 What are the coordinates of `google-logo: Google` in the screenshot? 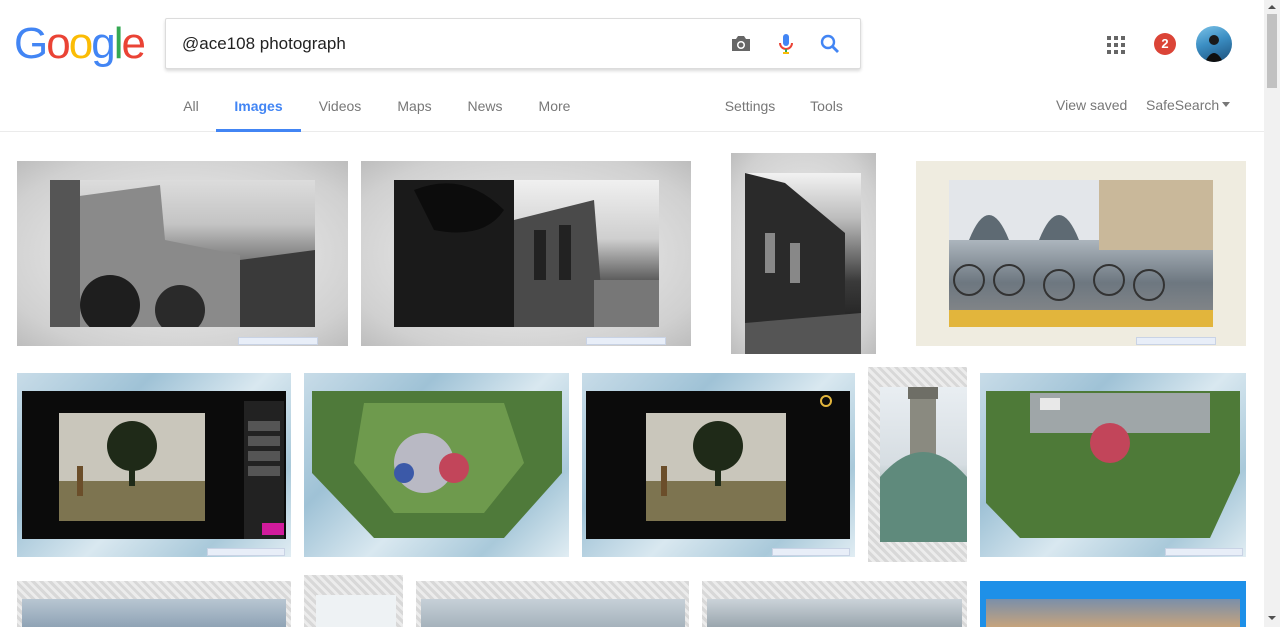 It's located at (80, 43).